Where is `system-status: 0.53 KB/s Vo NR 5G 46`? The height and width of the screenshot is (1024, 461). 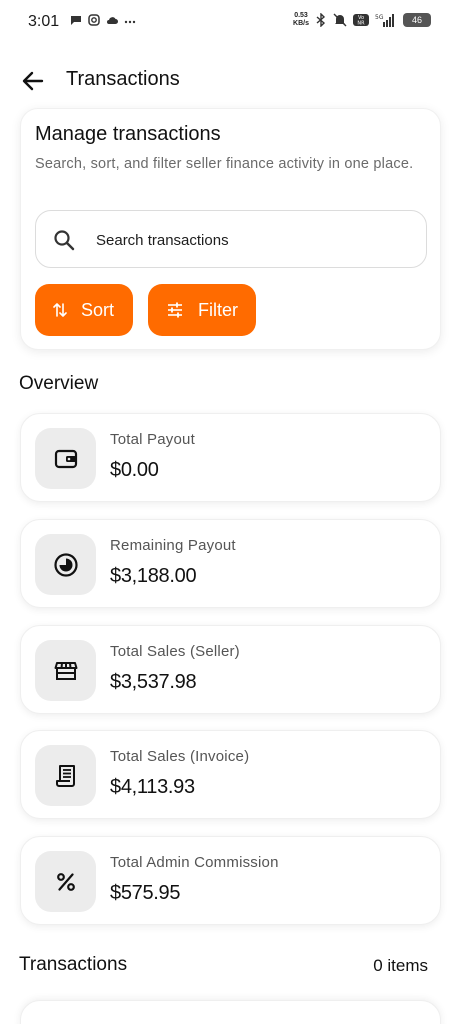 system-status: 0.53 KB/s Vo NR 5G 46 is located at coordinates (362, 20).